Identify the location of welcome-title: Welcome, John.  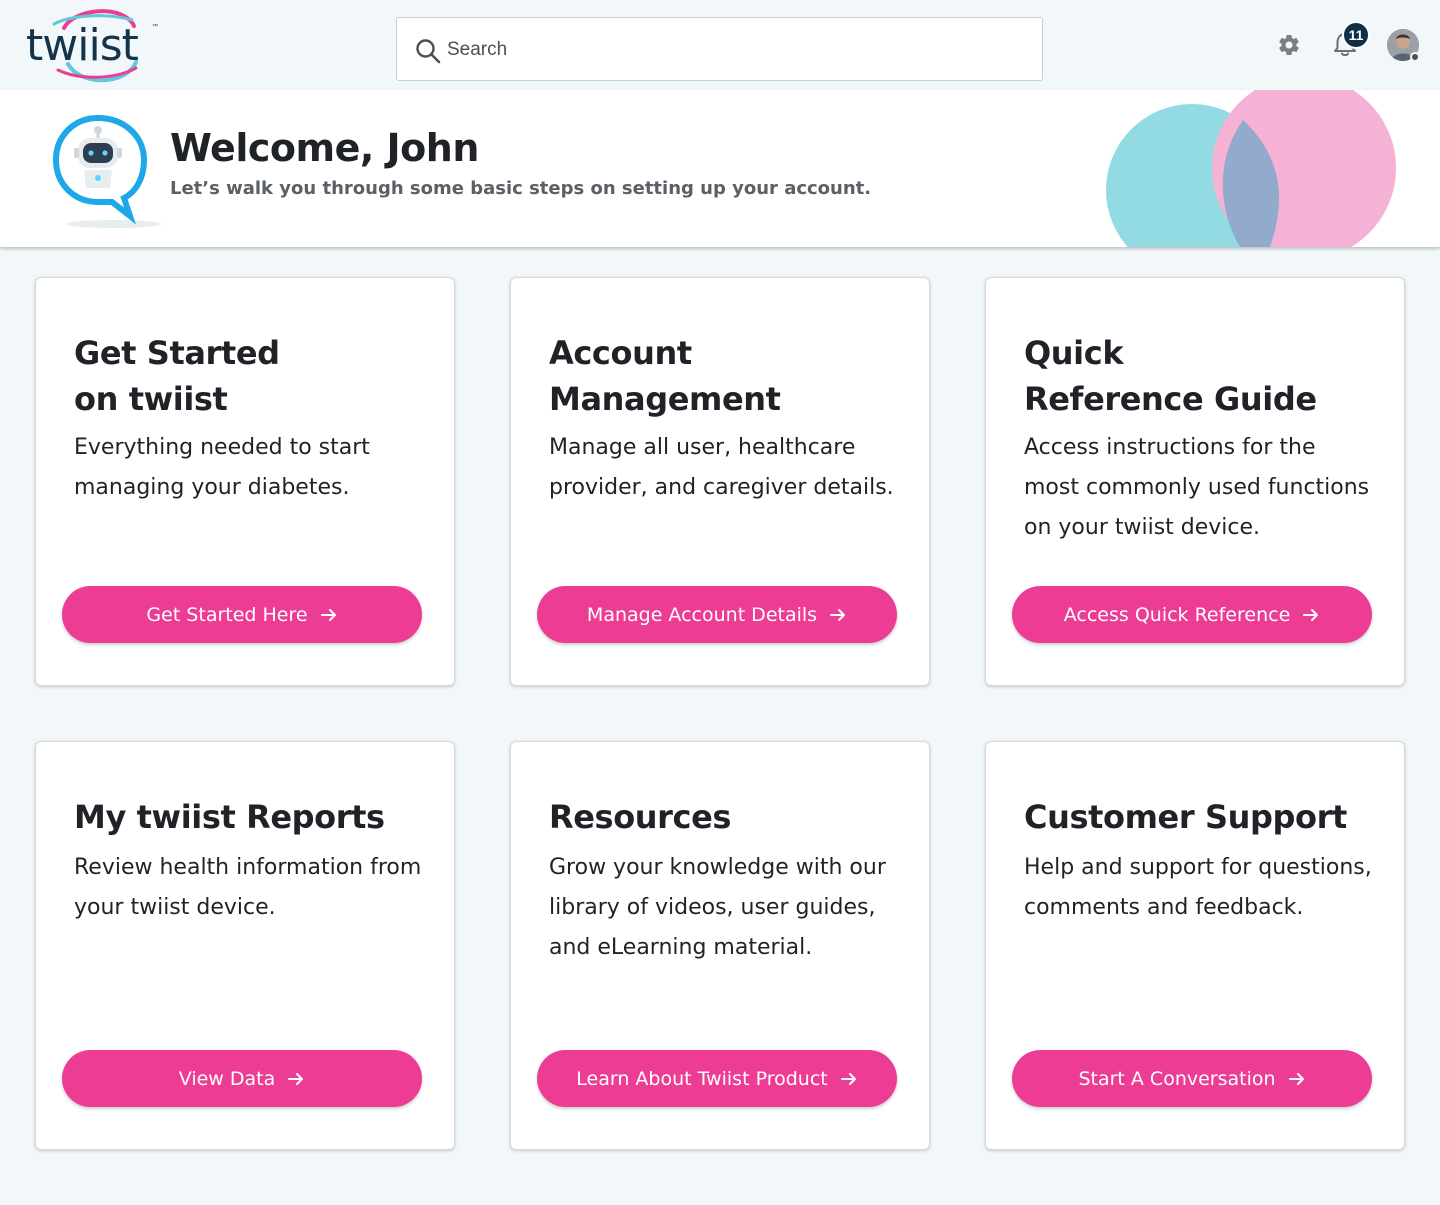
(324, 148).